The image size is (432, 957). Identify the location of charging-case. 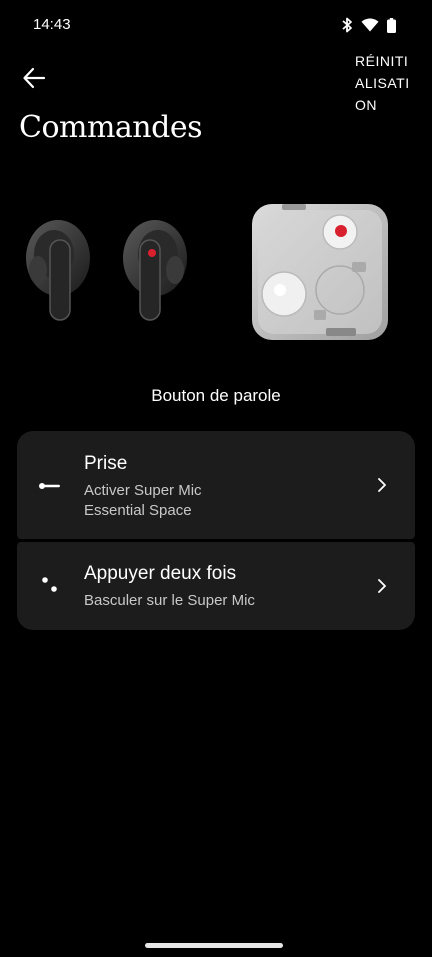
(320, 272).